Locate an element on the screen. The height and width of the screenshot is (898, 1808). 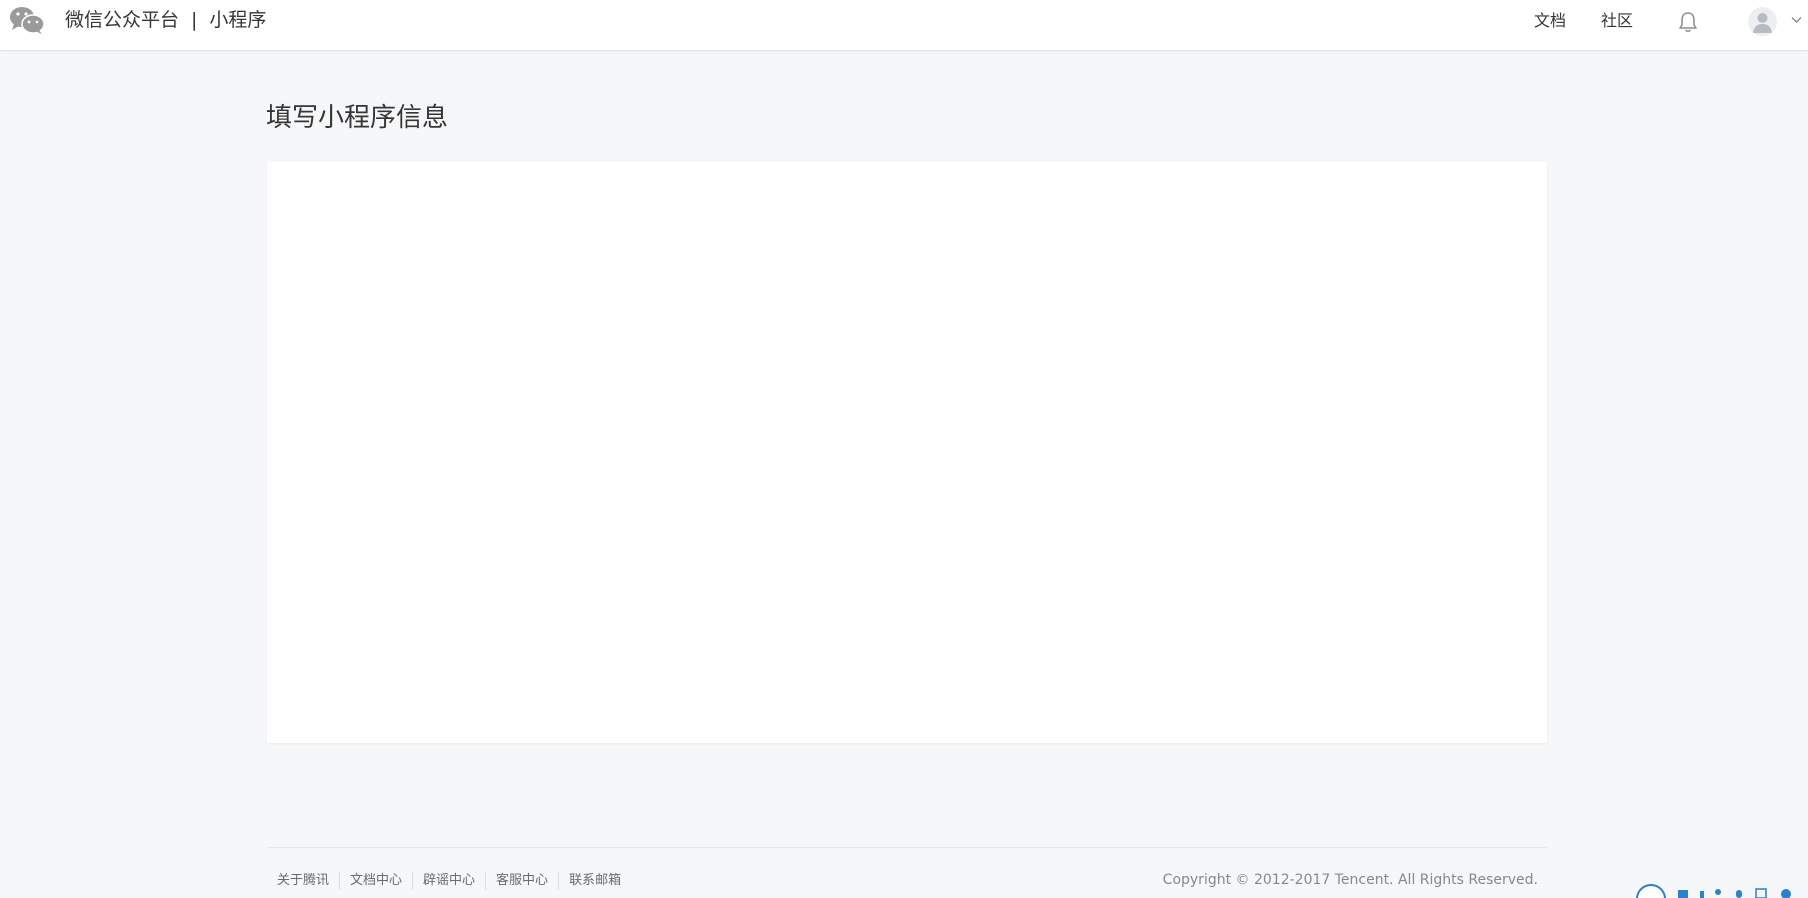
bell-icon is located at coordinates (1688, 22).